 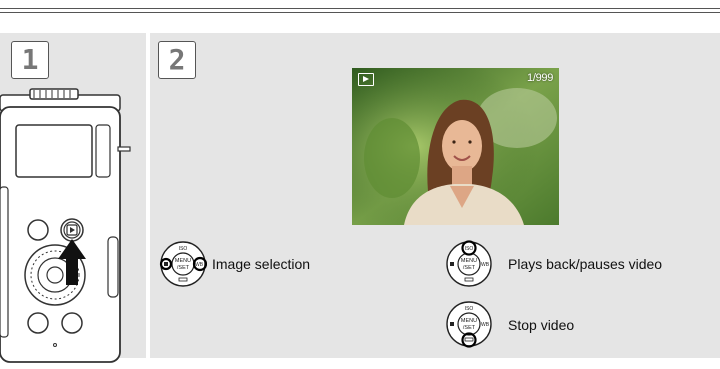 I want to click on step-1-number: 1, so click(x=30, y=60).